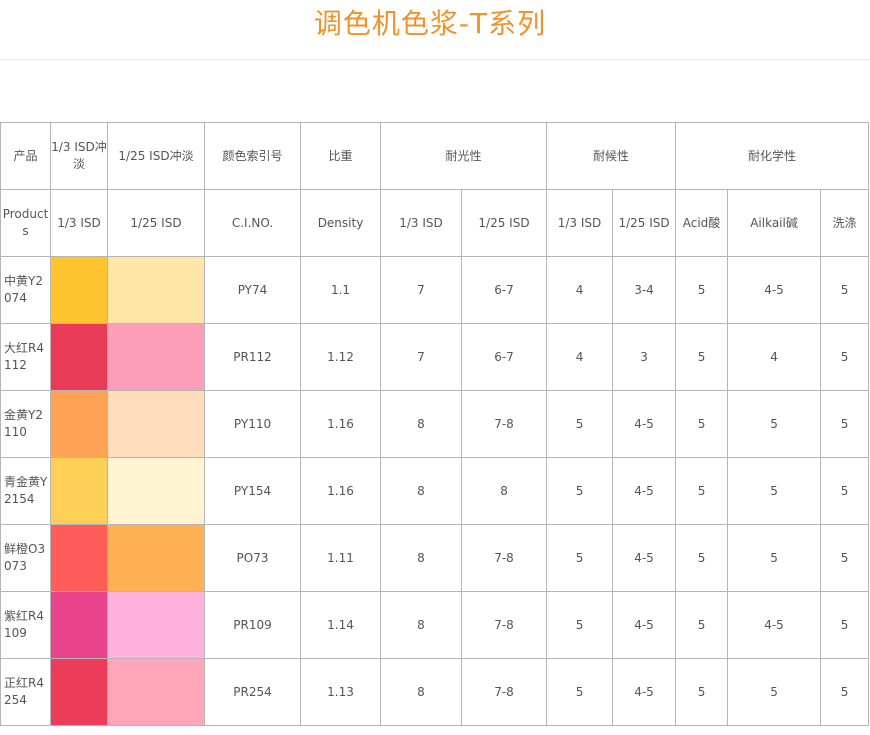  I want to click on header-density-zh: 比重, so click(340, 156).